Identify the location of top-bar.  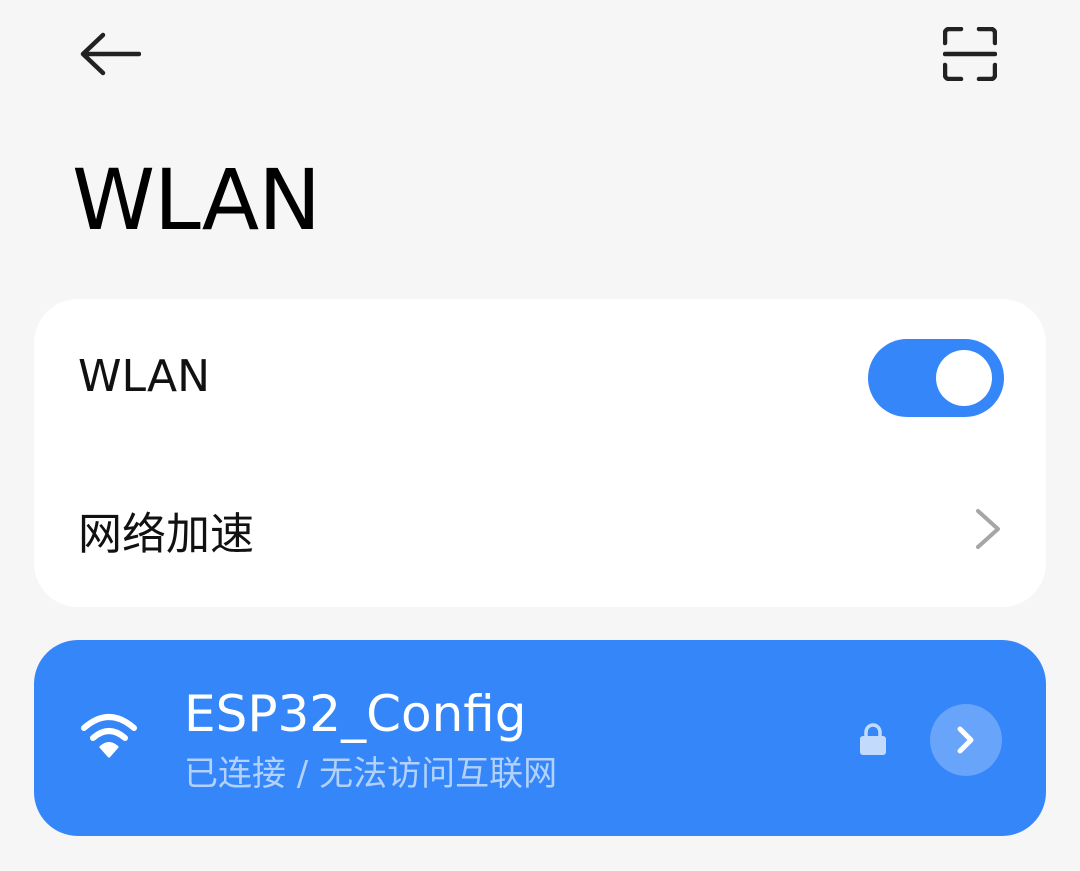
(540, 55).